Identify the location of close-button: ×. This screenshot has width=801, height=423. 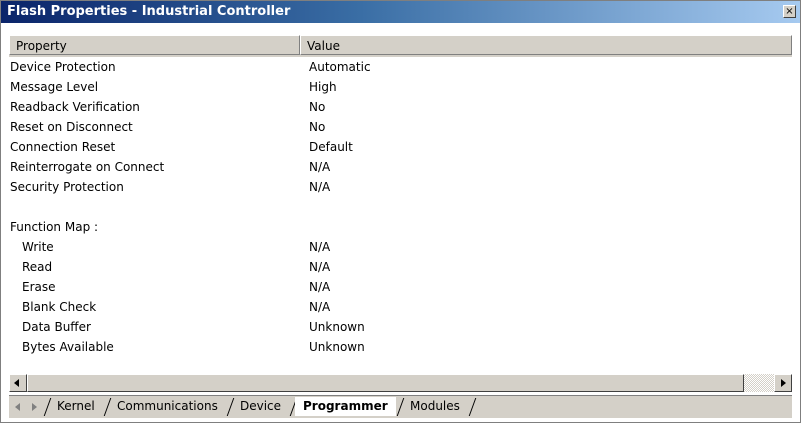
(789, 11).